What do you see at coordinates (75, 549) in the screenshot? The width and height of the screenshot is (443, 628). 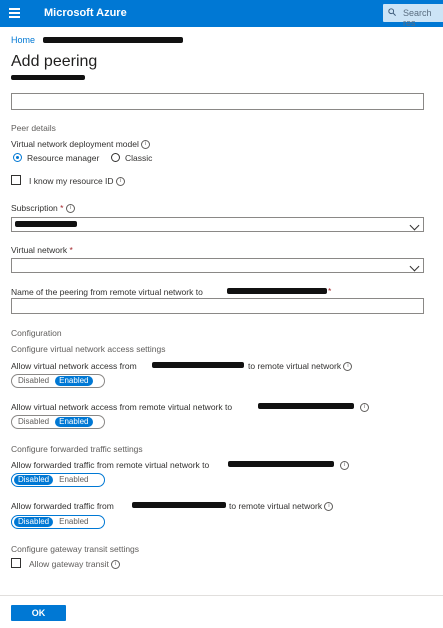 I see `gateway-settings-heading: Configure gateway transit settings` at bounding box center [75, 549].